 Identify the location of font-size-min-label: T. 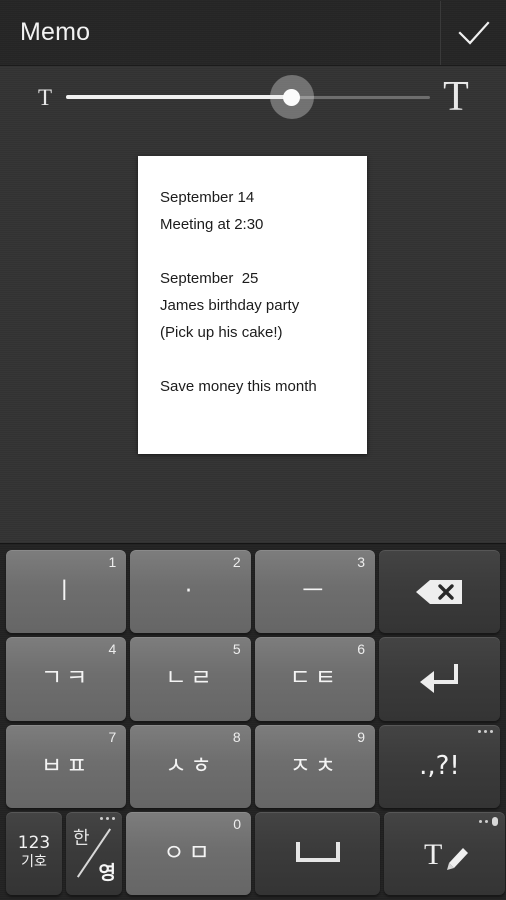
(45, 97).